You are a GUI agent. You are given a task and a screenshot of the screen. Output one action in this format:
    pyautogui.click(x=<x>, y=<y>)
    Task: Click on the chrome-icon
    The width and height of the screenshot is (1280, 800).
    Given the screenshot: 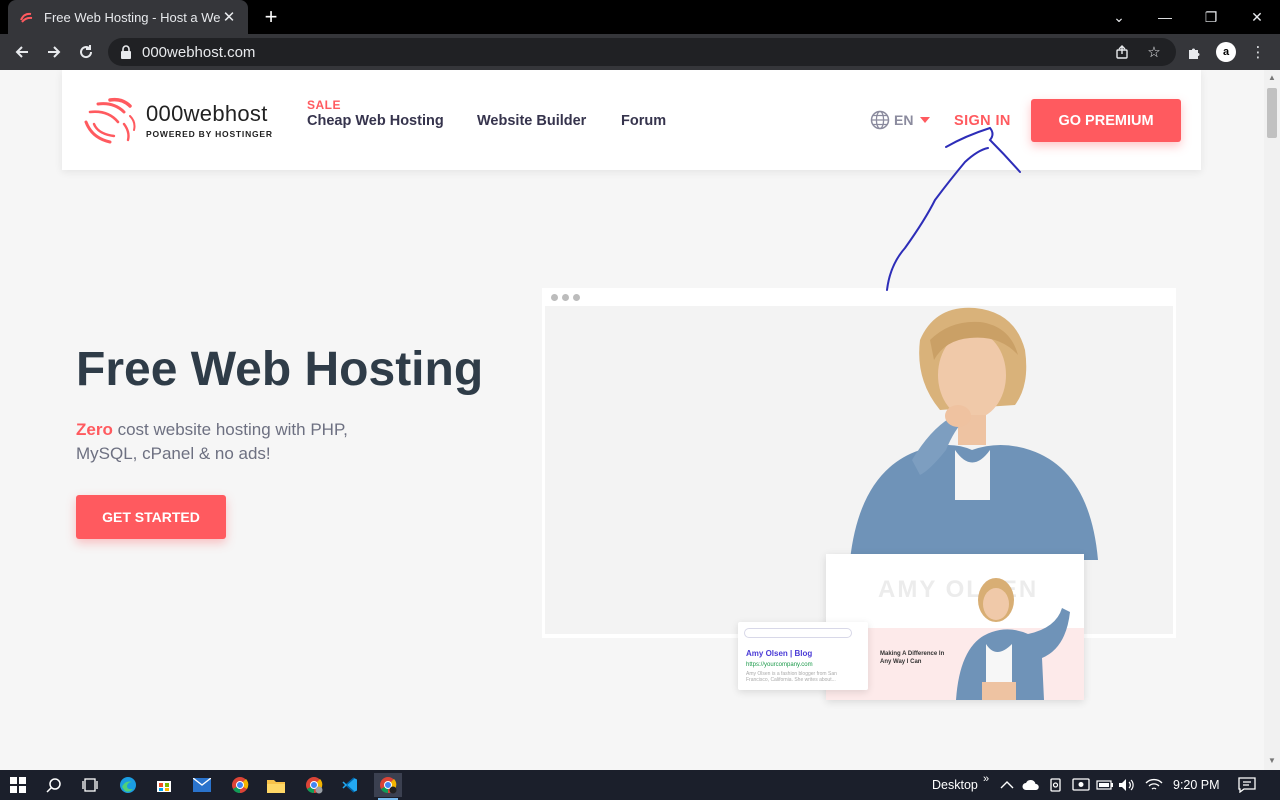 What is the action you would take?
    pyautogui.click(x=240, y=785)
    